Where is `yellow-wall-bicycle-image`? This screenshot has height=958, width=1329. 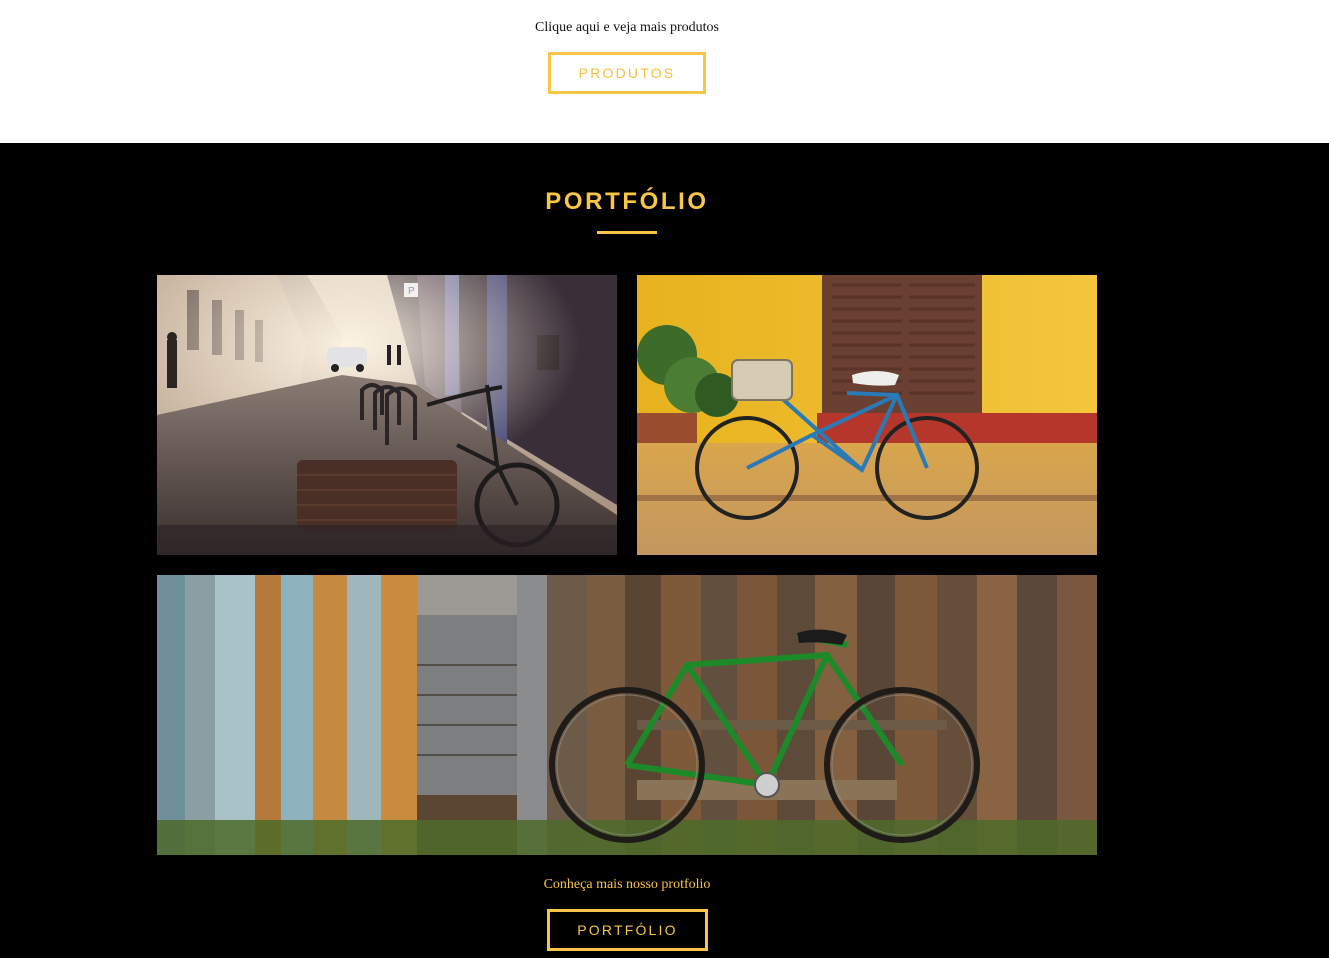 yellow-wall-bicycle-image is located at coordinates (867, 415).